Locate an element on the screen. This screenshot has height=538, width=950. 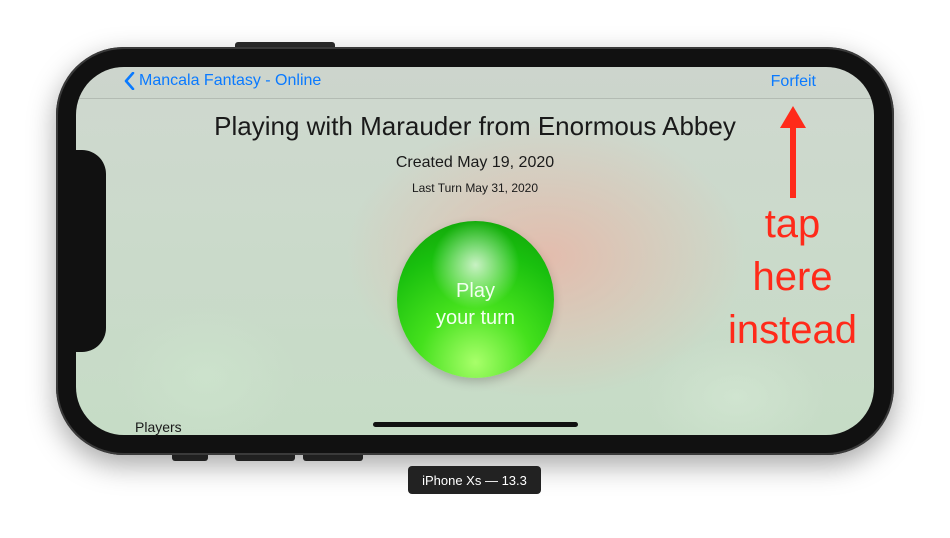
play-turn-line-2: your turn is located at coordinates (475, 317).